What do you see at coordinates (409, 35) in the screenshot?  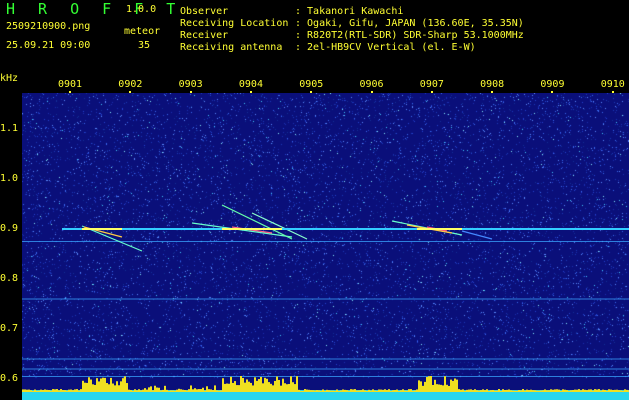 I see `info-value-receiver: : R820T2(RTL-SDR) SDR-Sharp 53.1000MHz` at bounding box center [409, 35].